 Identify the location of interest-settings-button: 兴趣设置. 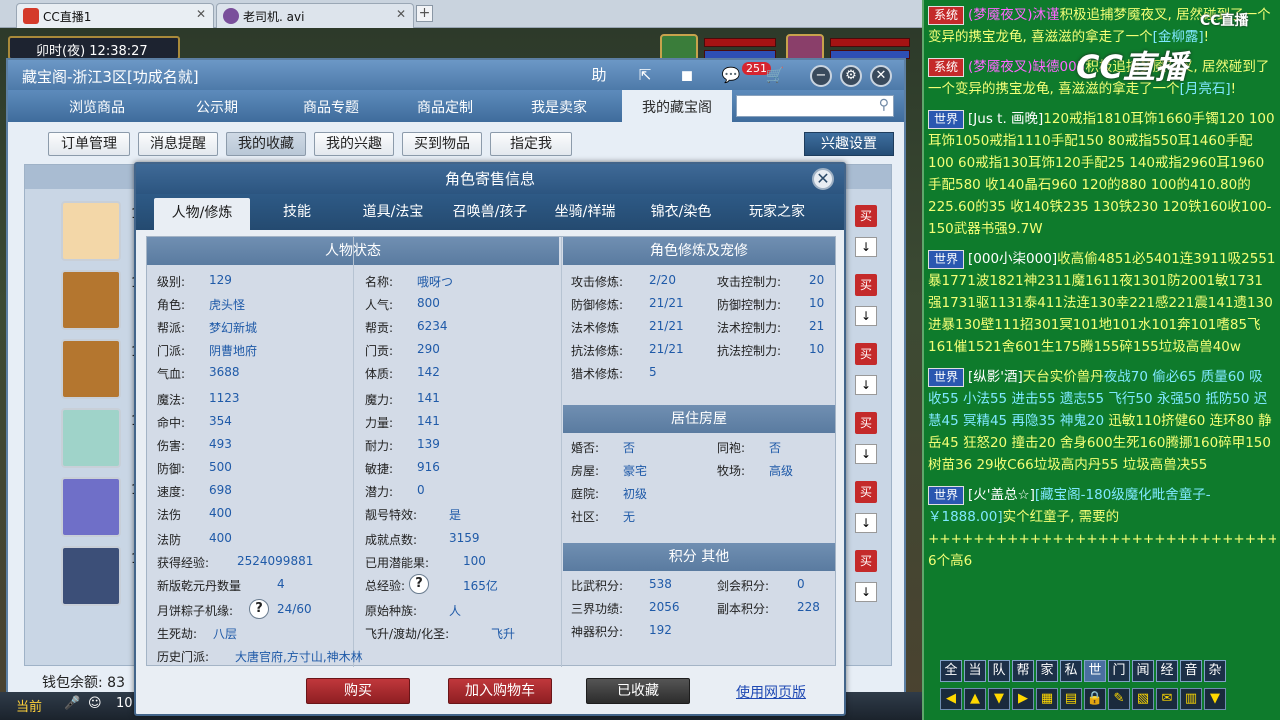
(849, 144).